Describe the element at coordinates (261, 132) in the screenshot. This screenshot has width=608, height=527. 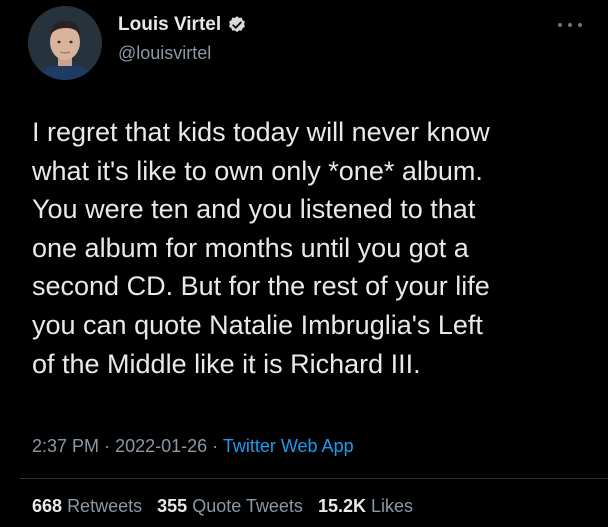
I see `tweet-text-line: I regret that kids today will never know` at that location.